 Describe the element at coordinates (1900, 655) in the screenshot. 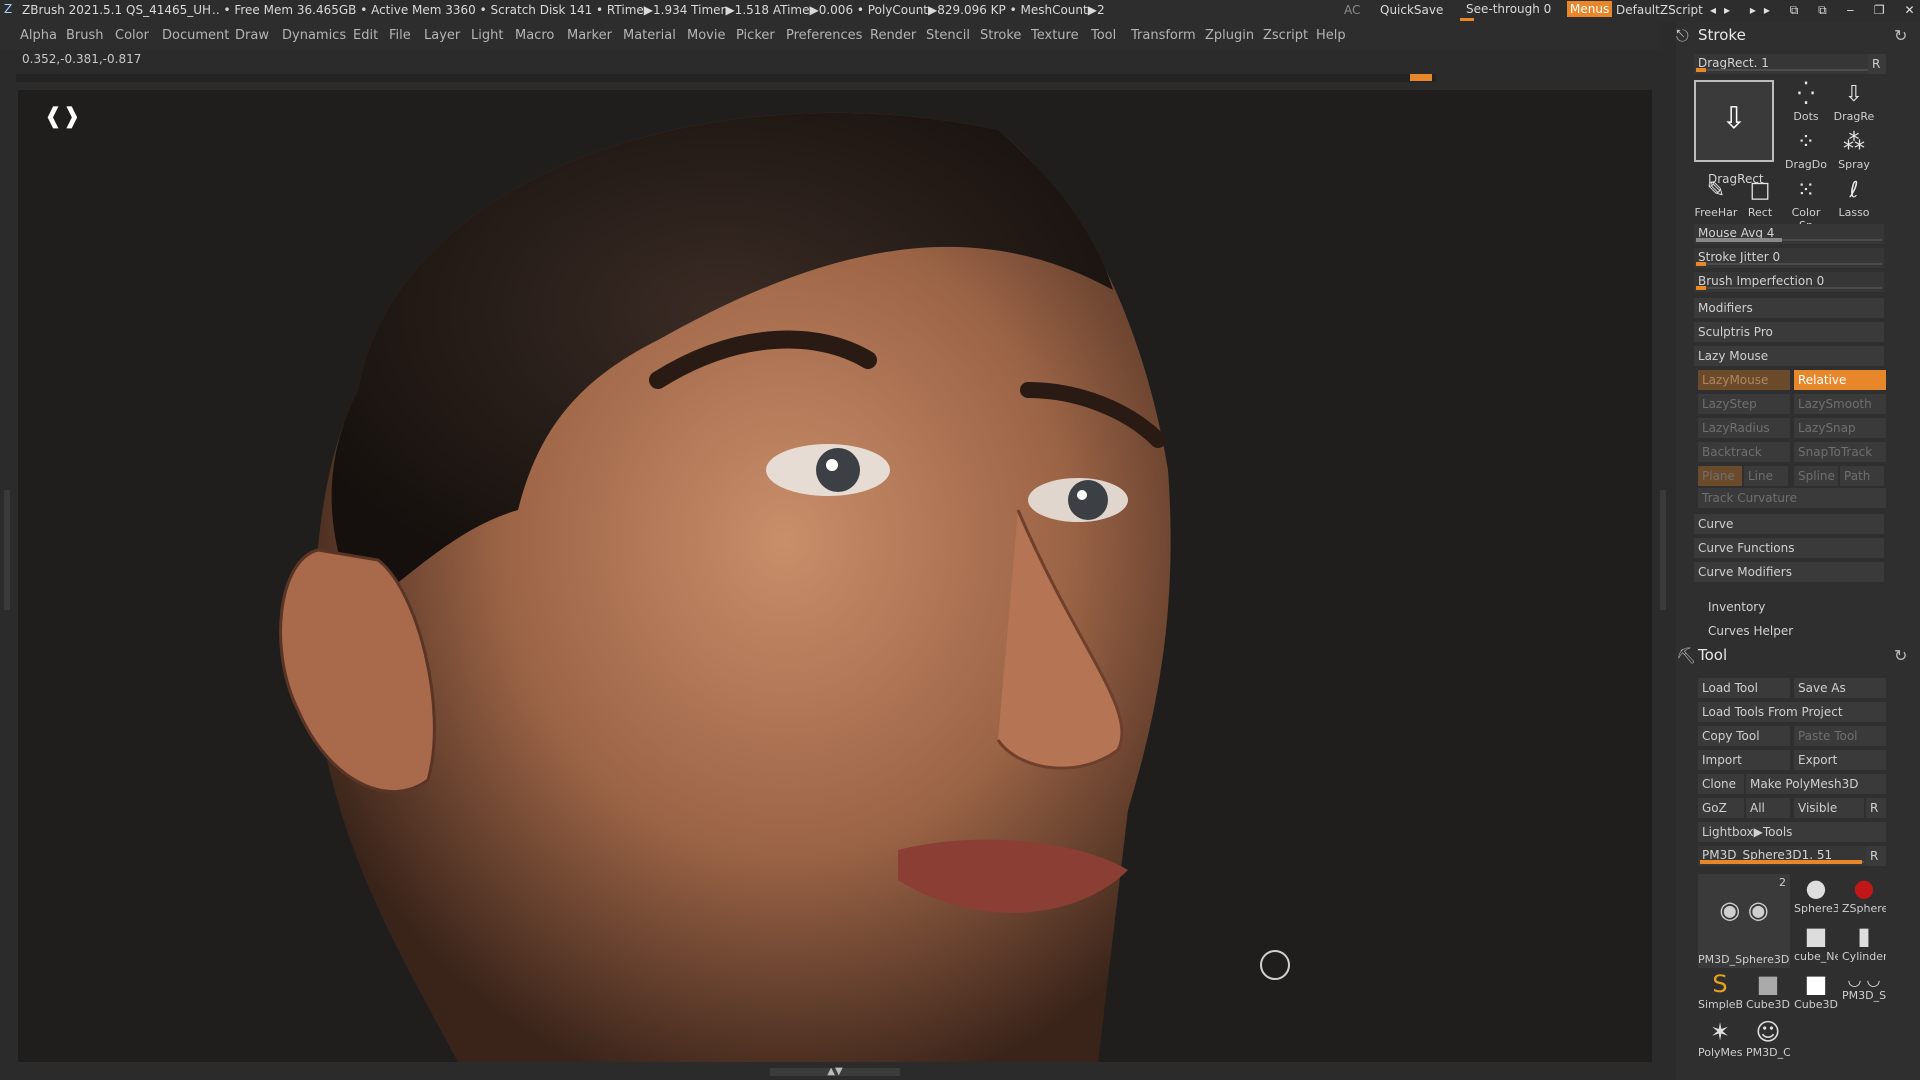

I see `tool-reset-icon: ↻` at that location.